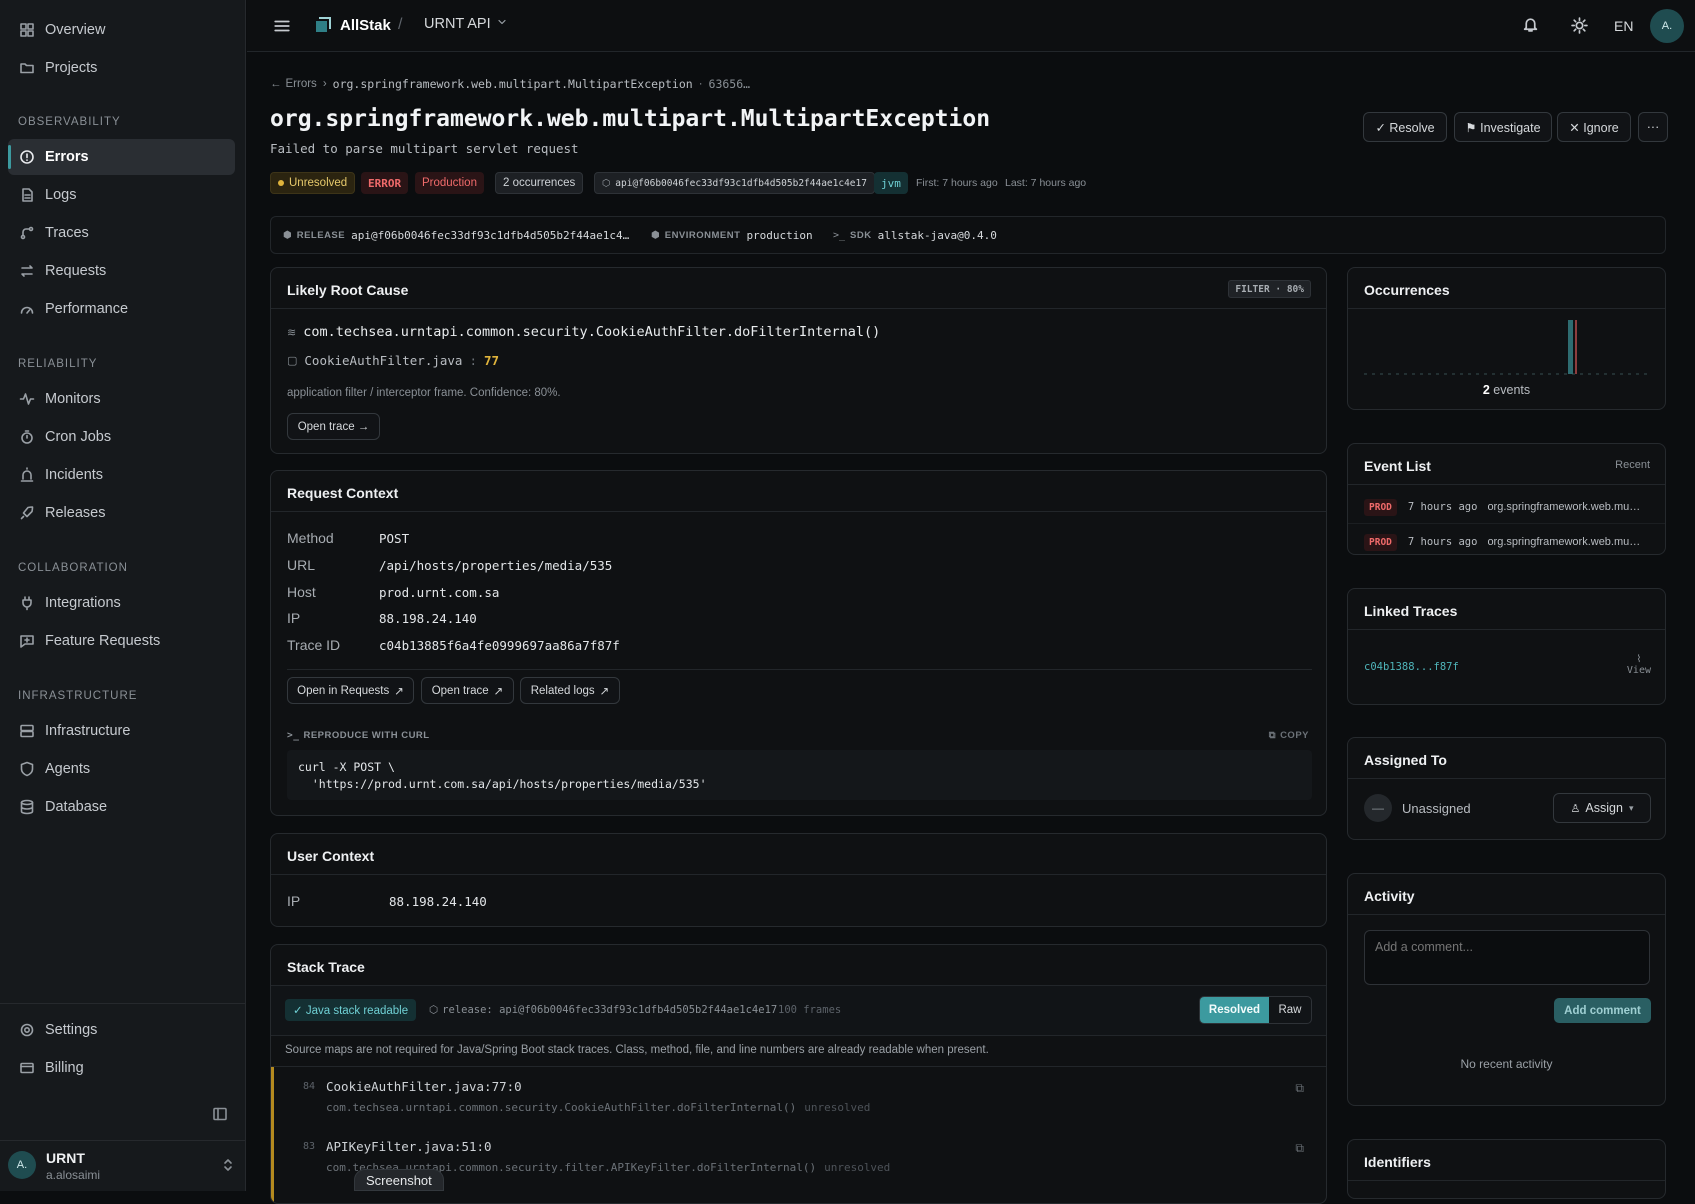  What do you see at coordinates (1269, 289) in the screenshot?
I see `filter-confidence-badge: FILTER · 80%` at bounding box center [1269, 289].